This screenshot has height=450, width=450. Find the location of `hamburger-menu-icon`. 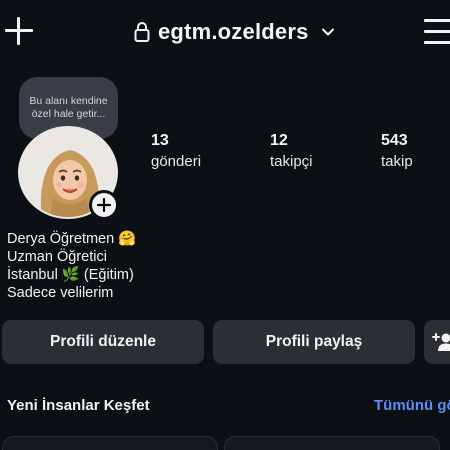

hamburger-menu-icon is located at coordinates (437, 32).